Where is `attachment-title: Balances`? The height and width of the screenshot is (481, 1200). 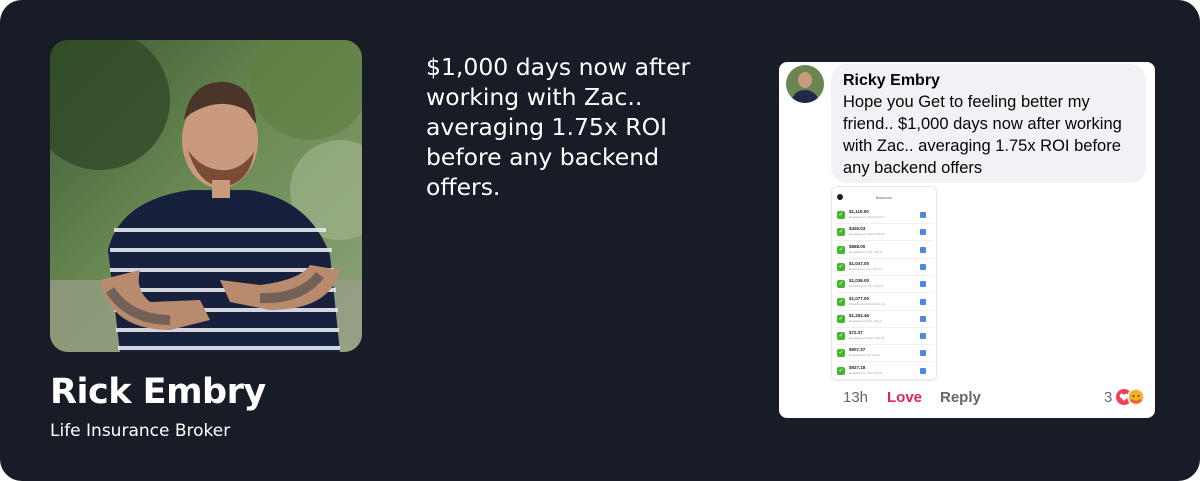
attachment-title: Balances is located at coordinates (884, 197).